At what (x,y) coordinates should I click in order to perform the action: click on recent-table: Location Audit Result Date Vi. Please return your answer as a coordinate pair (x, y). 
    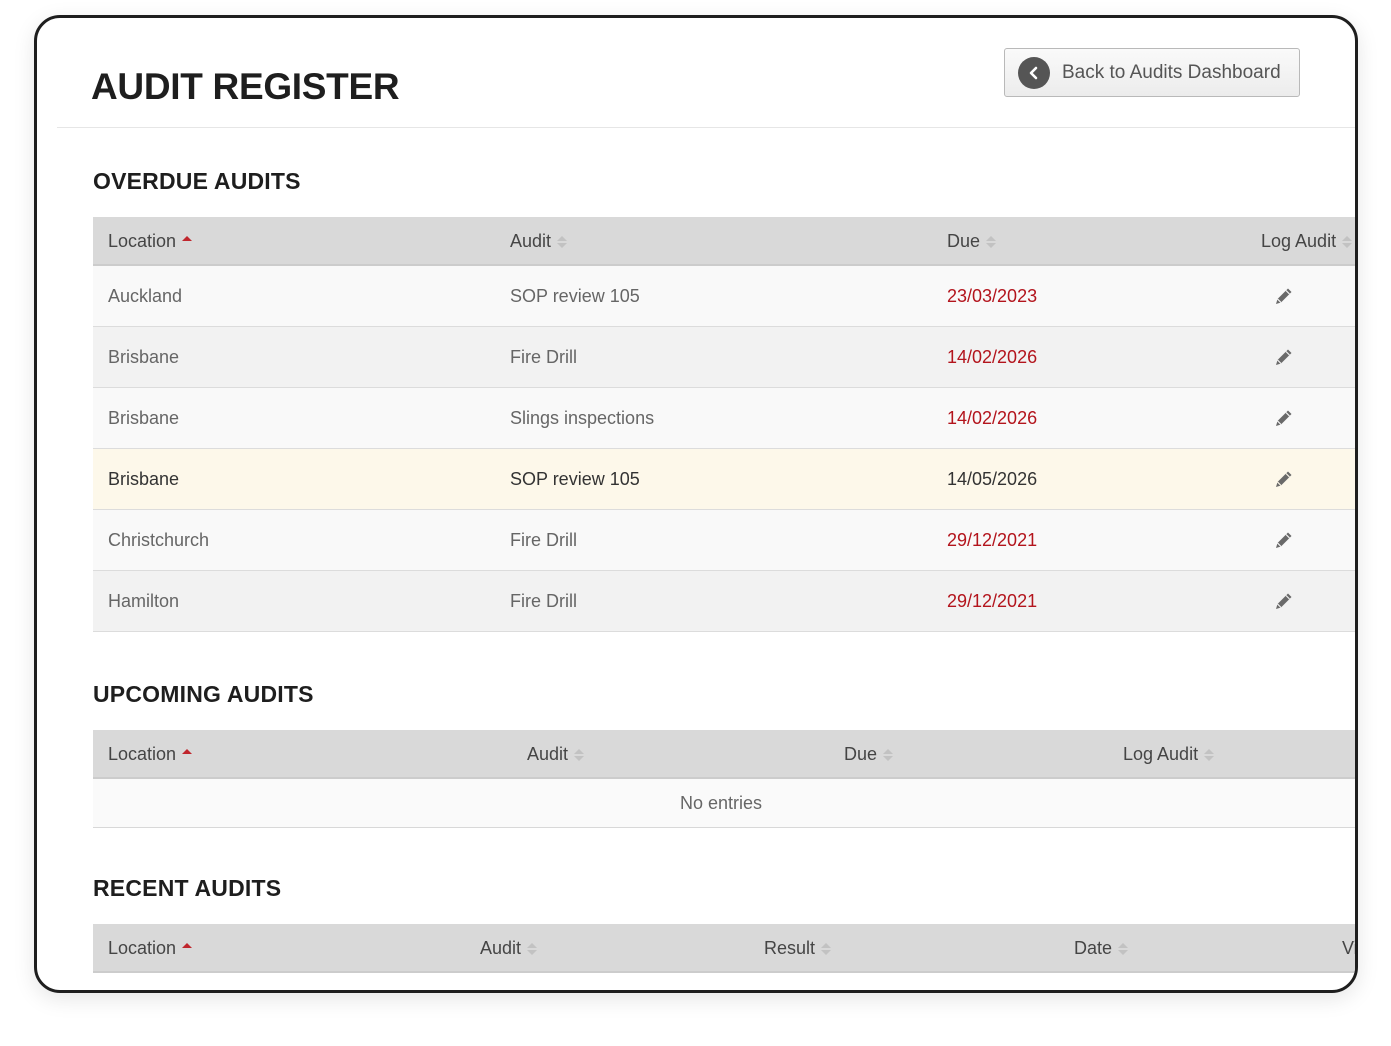
    Looking at the image, I should click on (724, 948).